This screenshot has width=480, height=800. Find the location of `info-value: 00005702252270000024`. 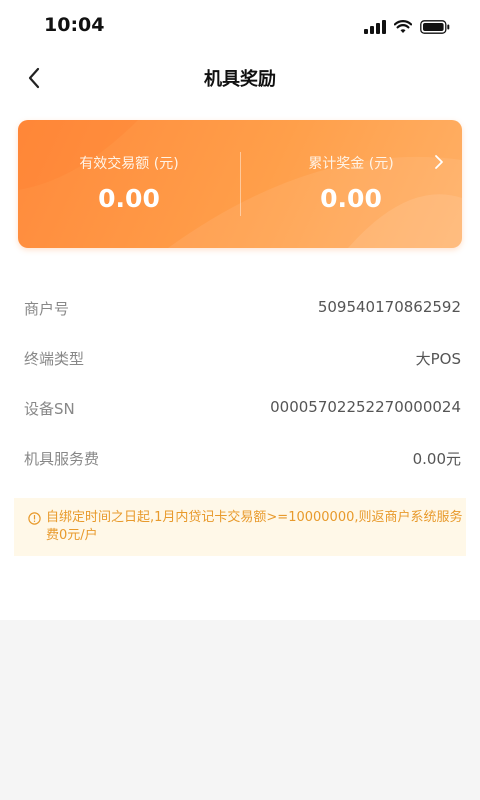

info-value: 00005702252270000024 is located at coordinates (365, 407).